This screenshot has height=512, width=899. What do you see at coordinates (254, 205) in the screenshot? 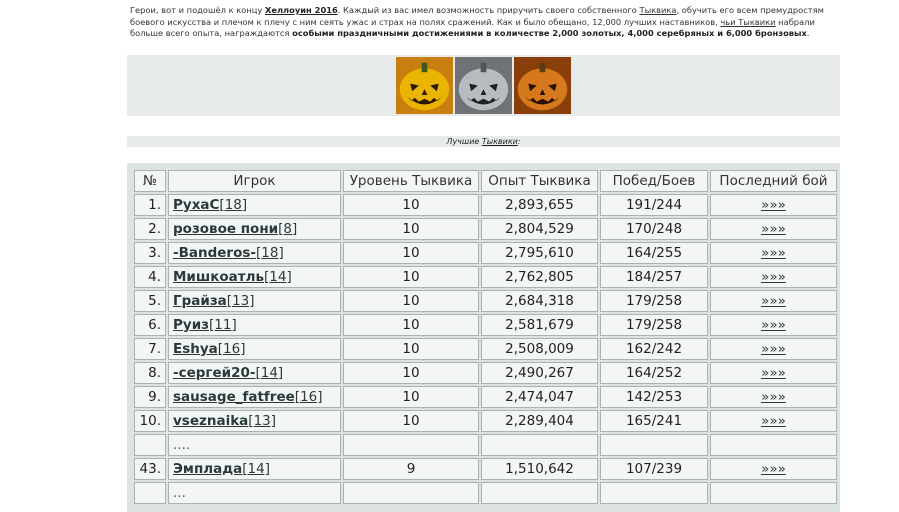
I see `player-cell: РухаС[18]` at bounding box center [254, 205].